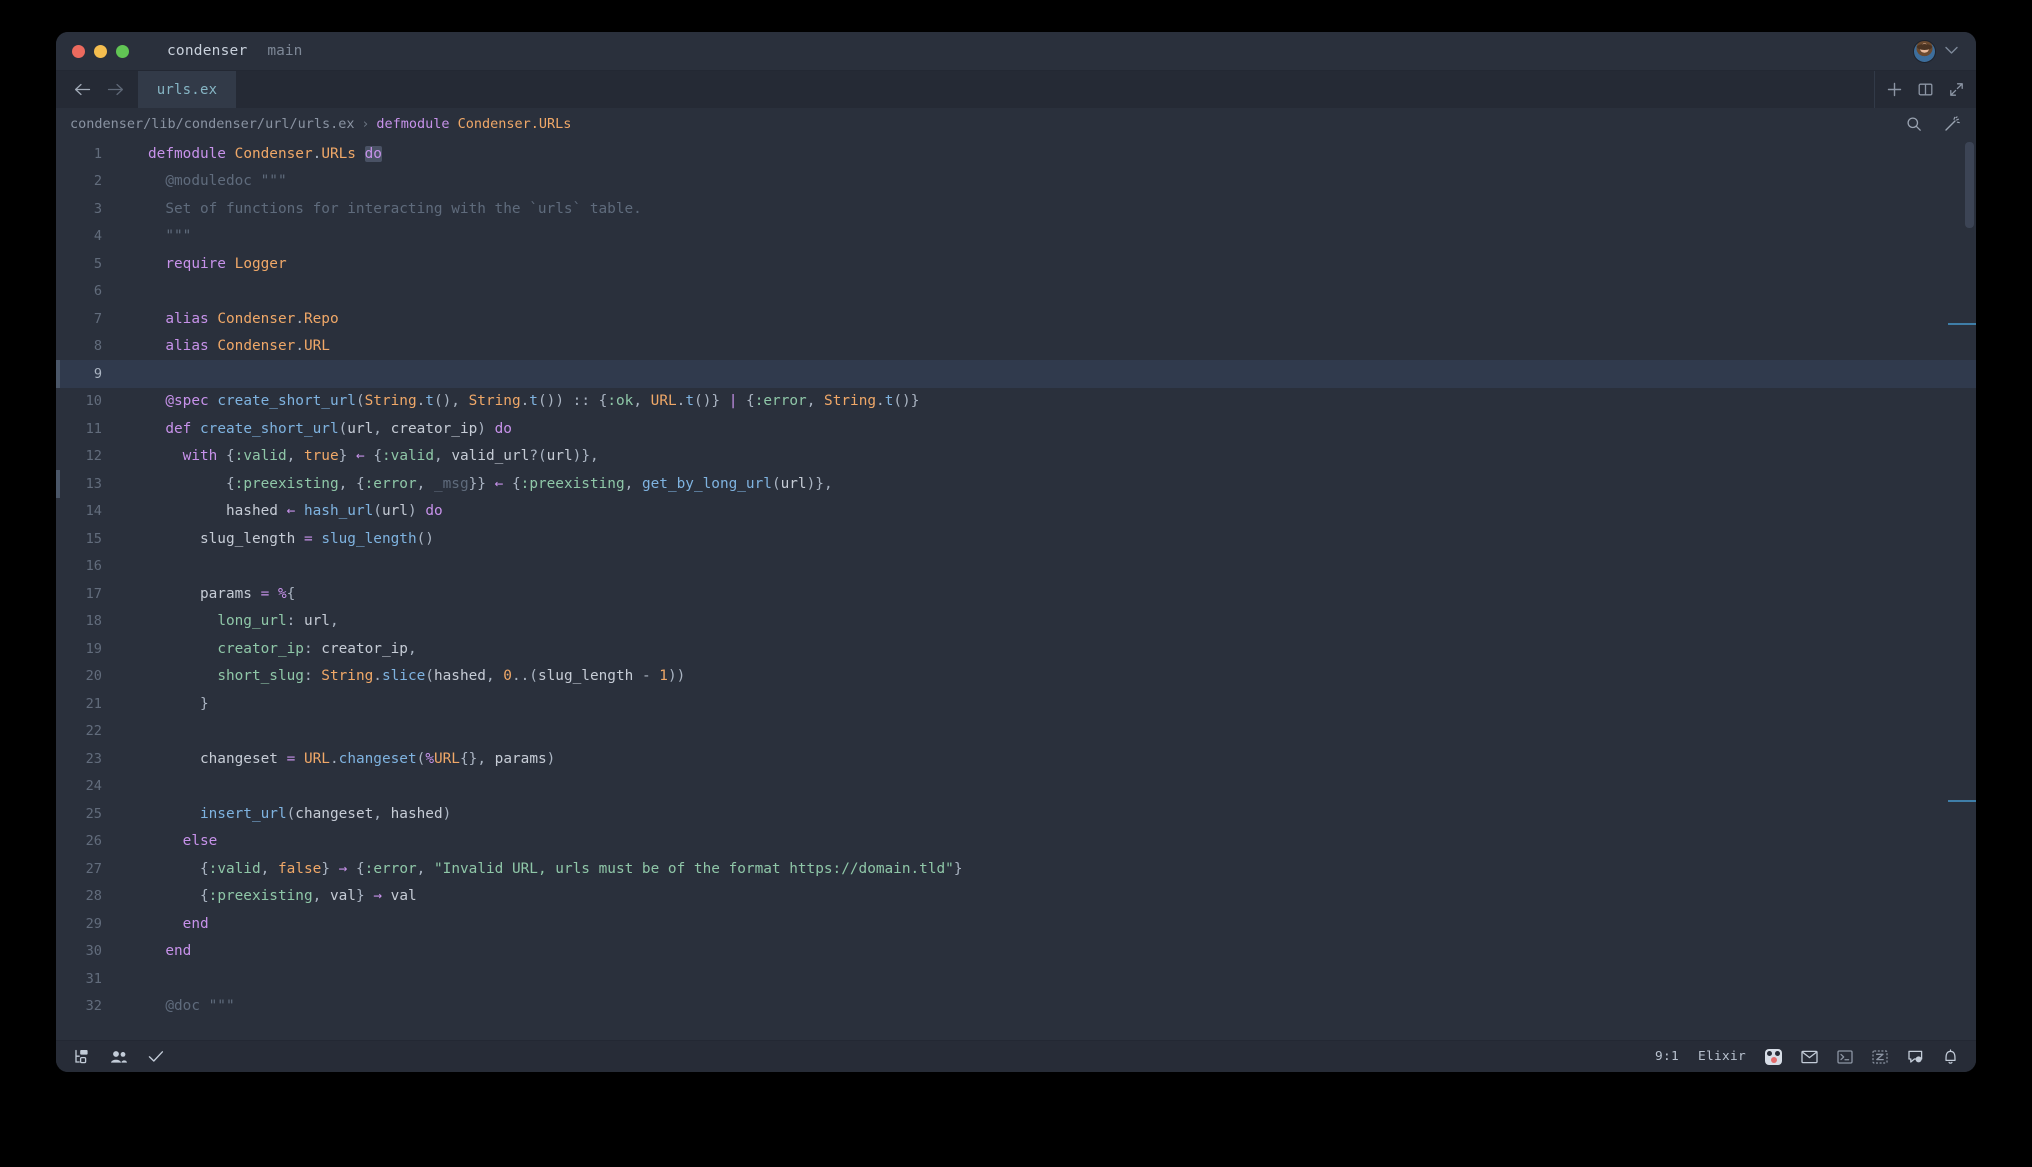  Describe the element at coordinates (1016, 732) in the screenshot. I see `code-line: 22` at that location.